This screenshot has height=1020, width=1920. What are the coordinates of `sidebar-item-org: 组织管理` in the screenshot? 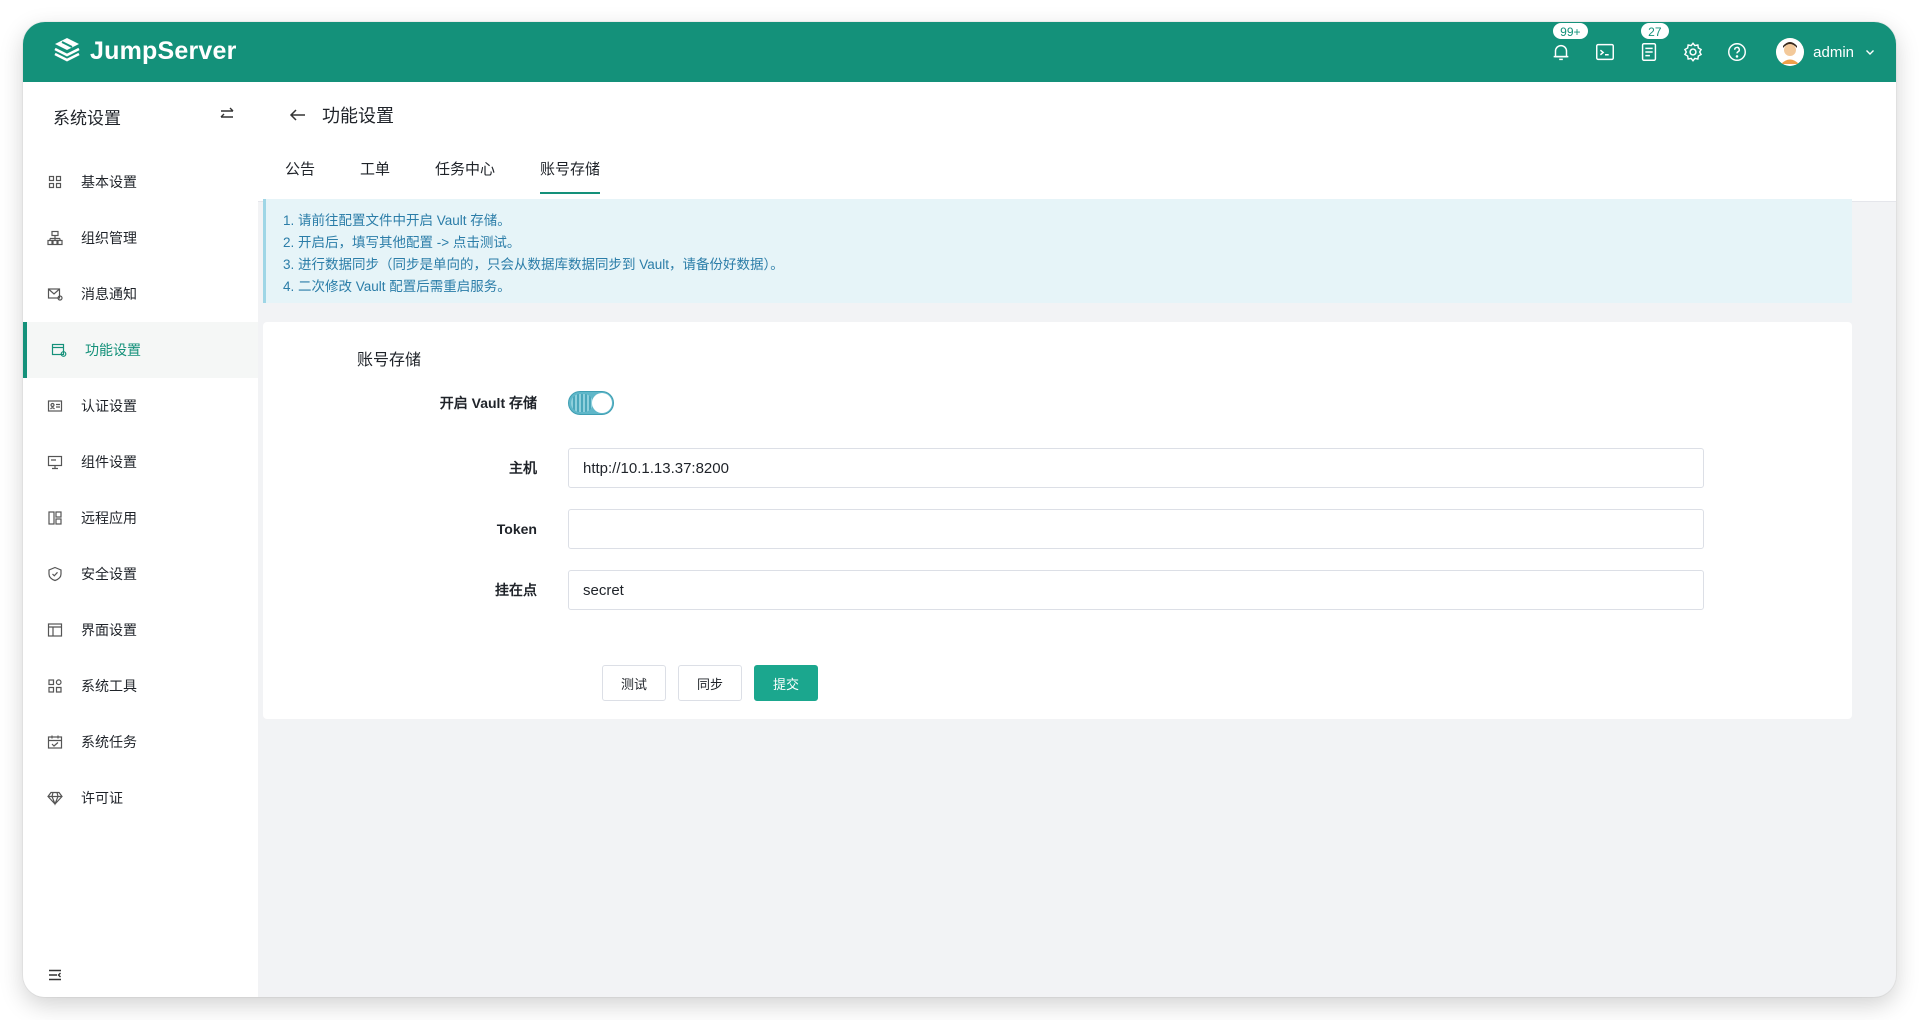 It's located at (140, 238).